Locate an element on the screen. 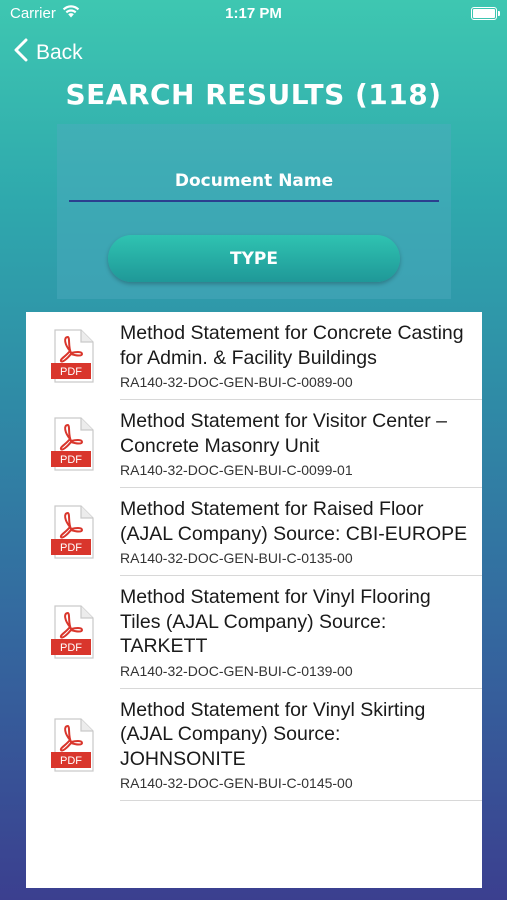  result-code: RA140-32-DOC-GEN-BUI-C-0145-00 is located at coordinates (236, 783).